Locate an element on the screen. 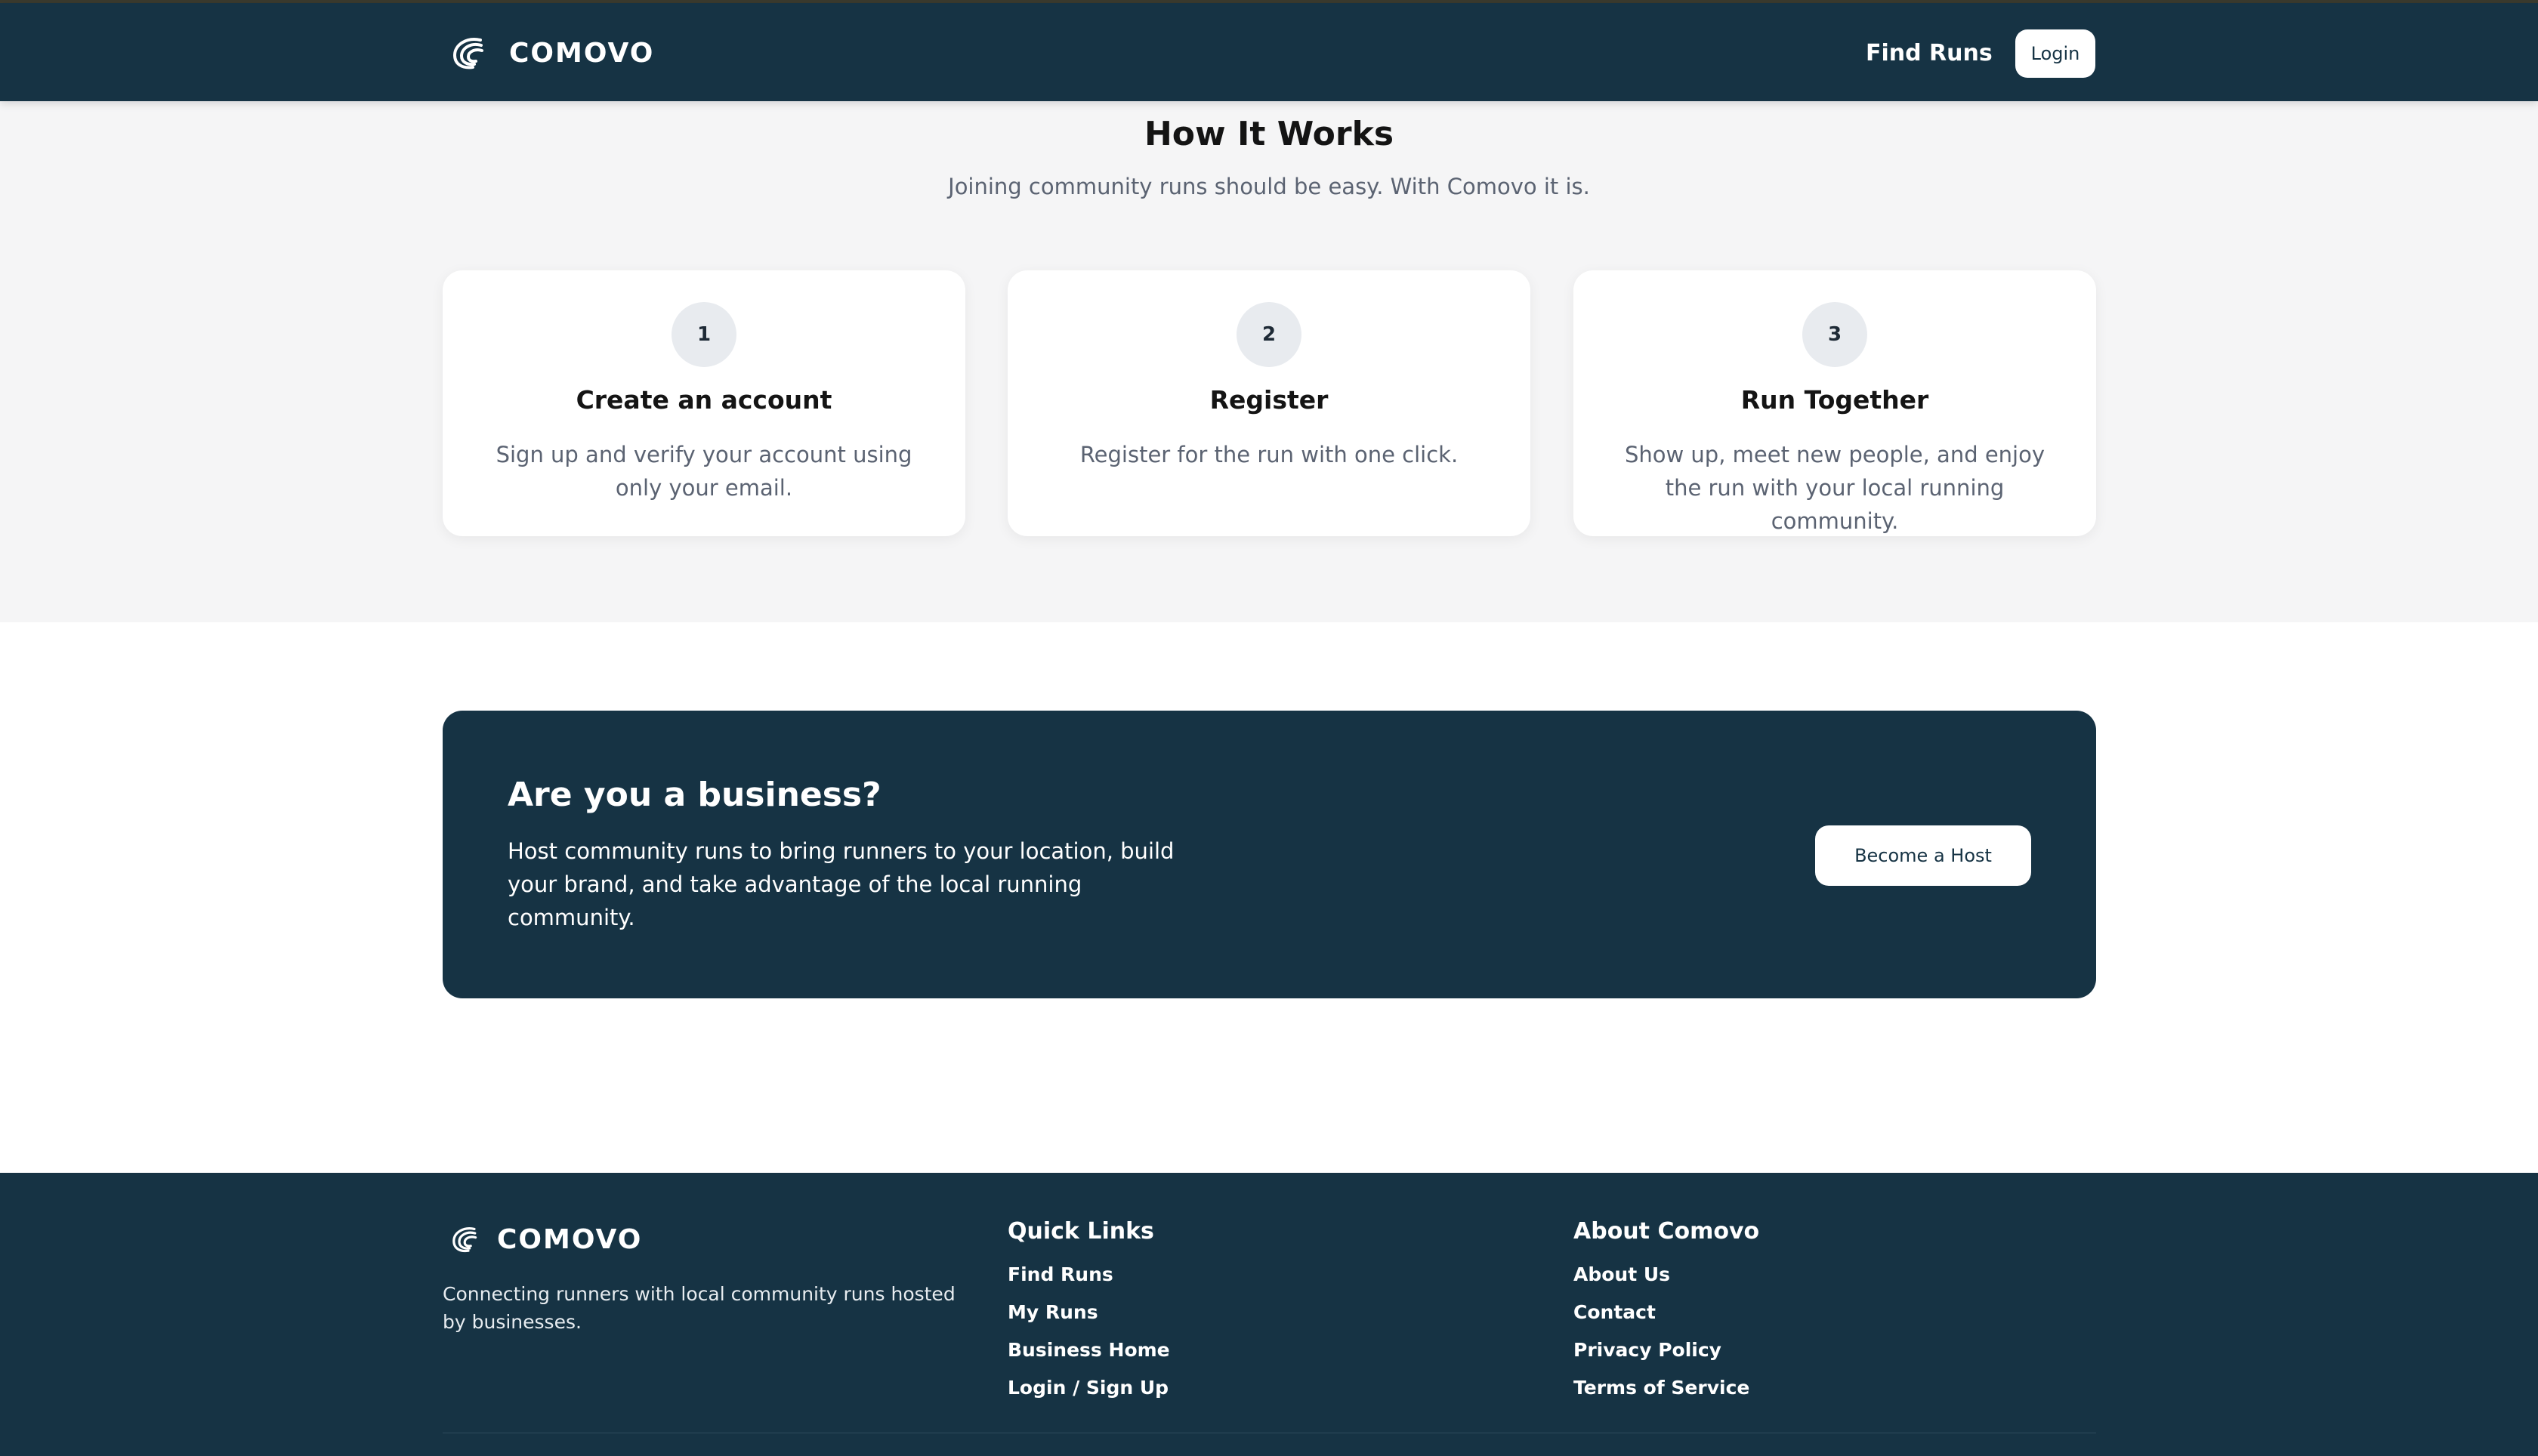  cta-title: Are you a business? is located at coordinates (695, 795).